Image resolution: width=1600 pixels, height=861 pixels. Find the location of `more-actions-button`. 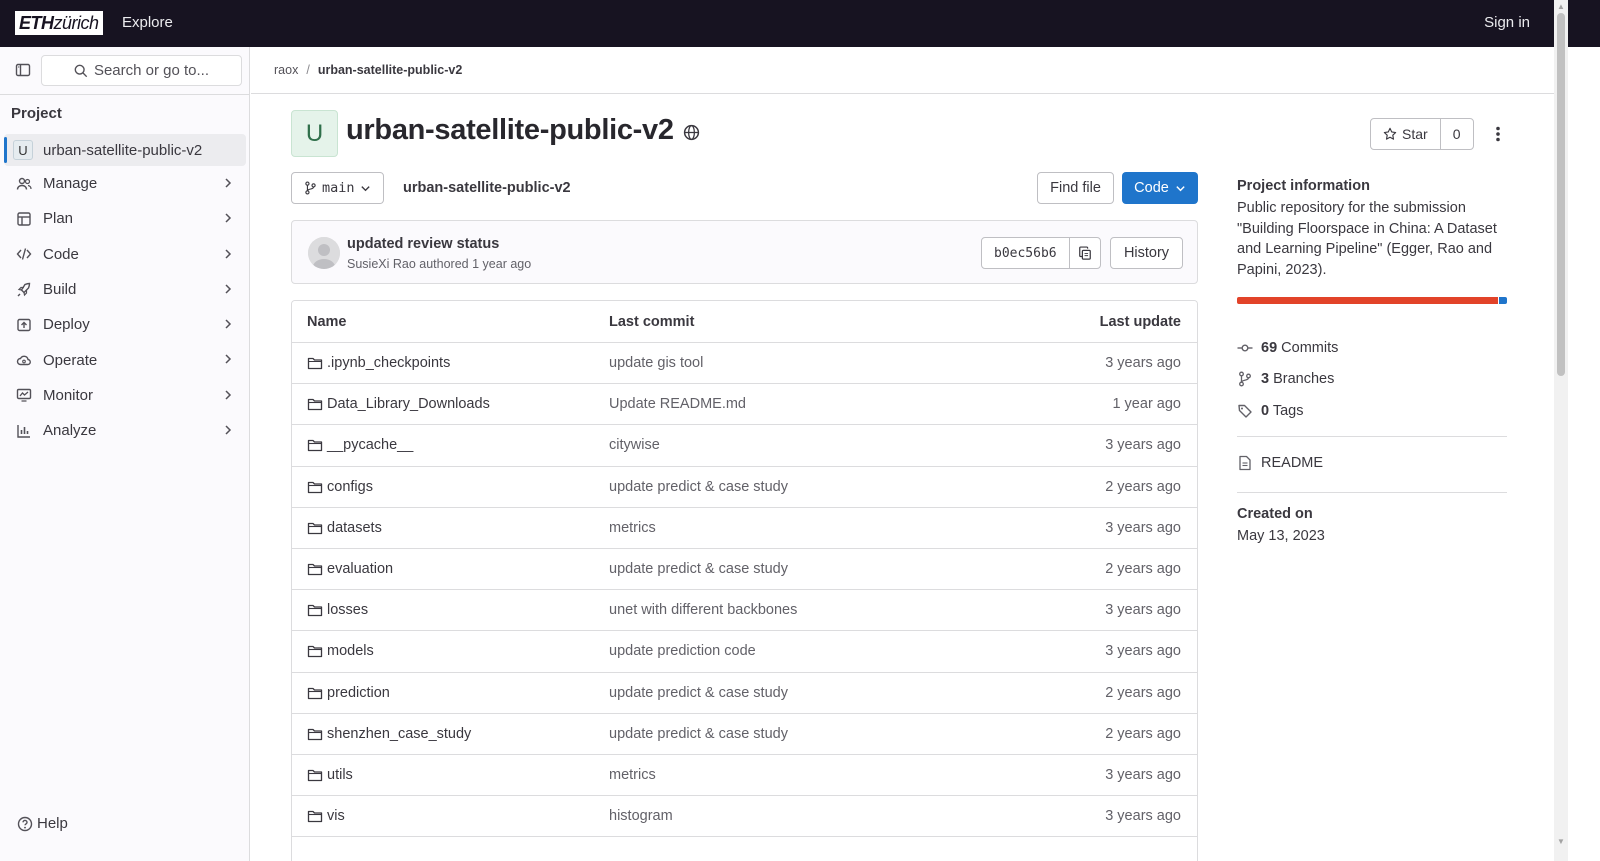

more-actions-button is located at coordinates (1498, 134).